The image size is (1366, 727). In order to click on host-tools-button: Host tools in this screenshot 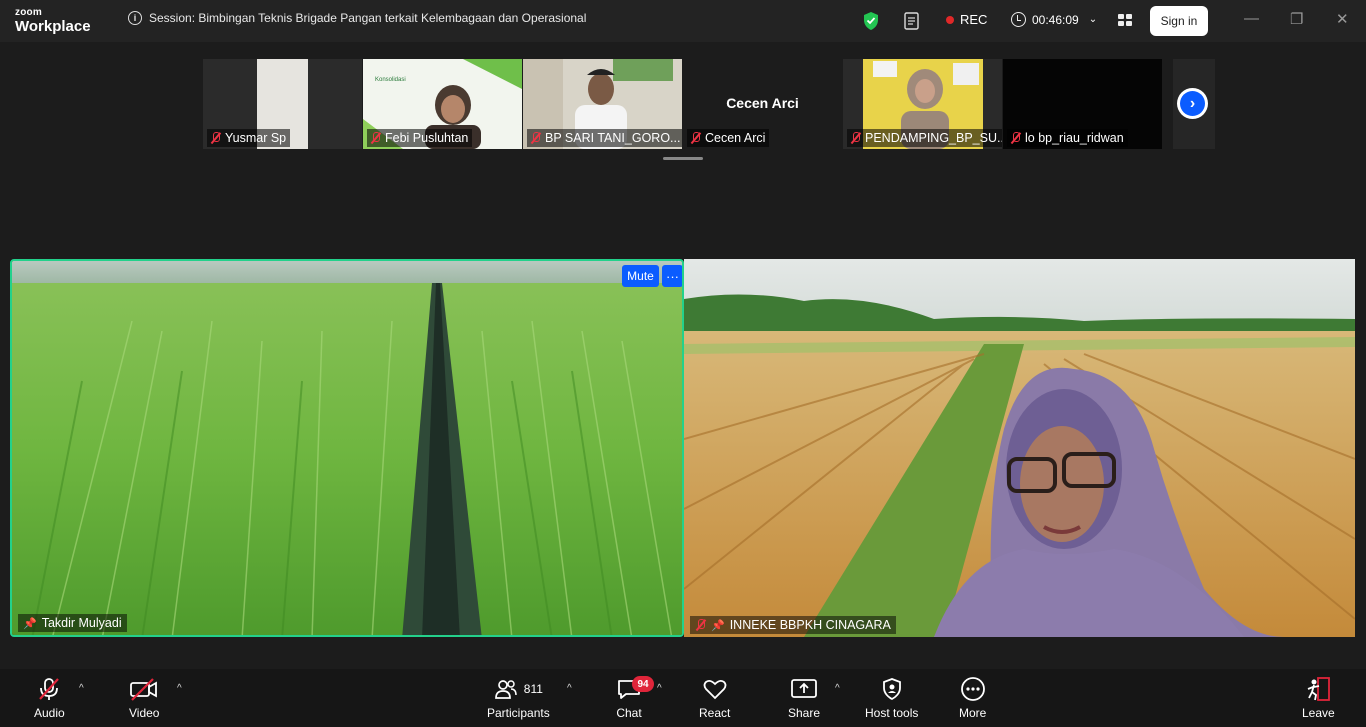, I will do `click(891, 697)`.